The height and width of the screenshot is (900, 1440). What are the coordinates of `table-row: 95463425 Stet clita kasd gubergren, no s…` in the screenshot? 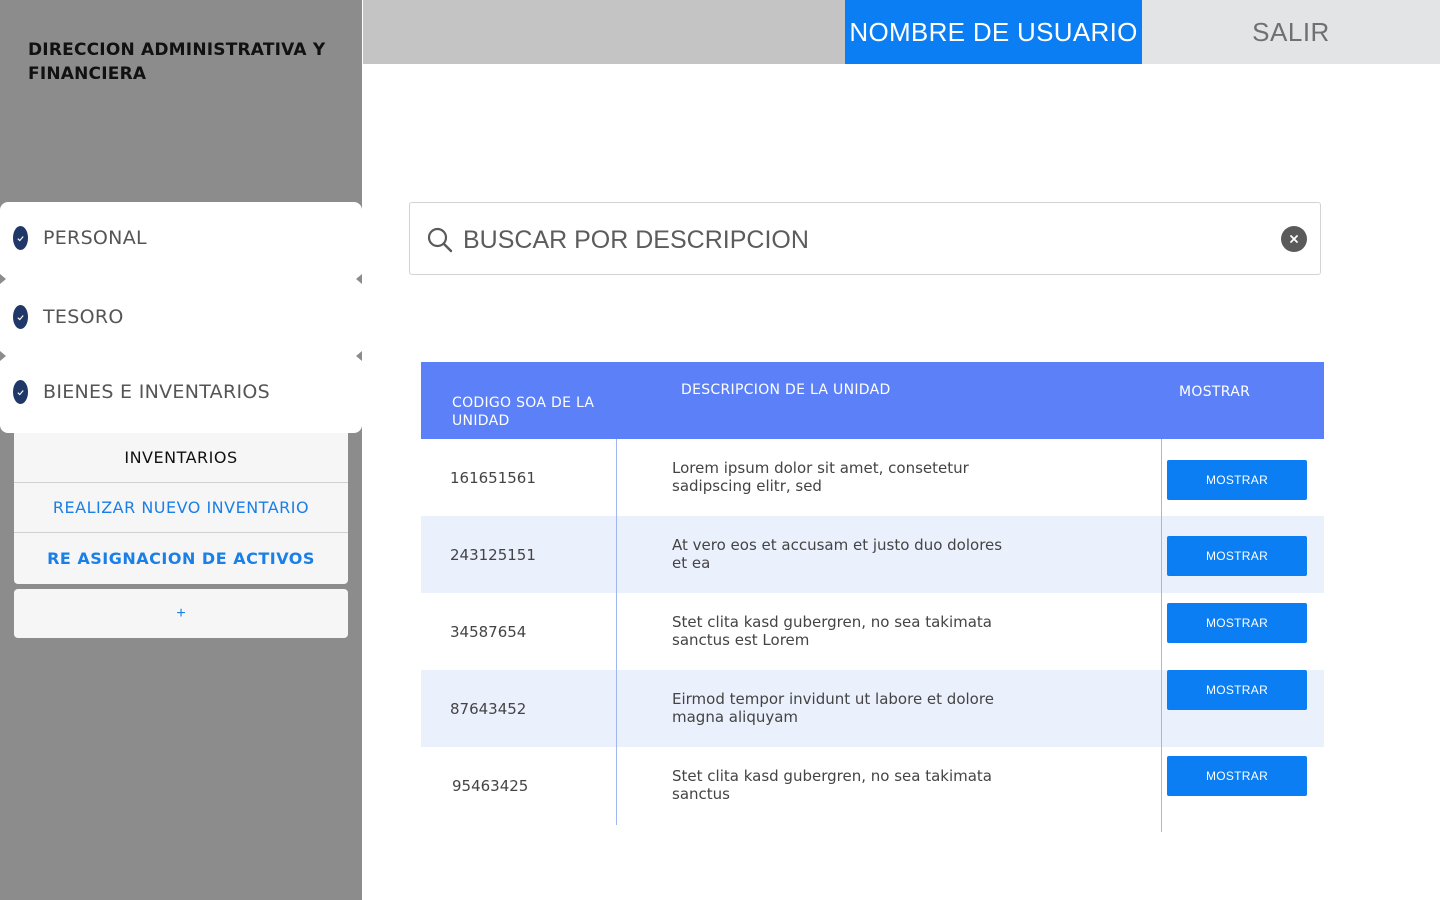 It's located at (872, 785).